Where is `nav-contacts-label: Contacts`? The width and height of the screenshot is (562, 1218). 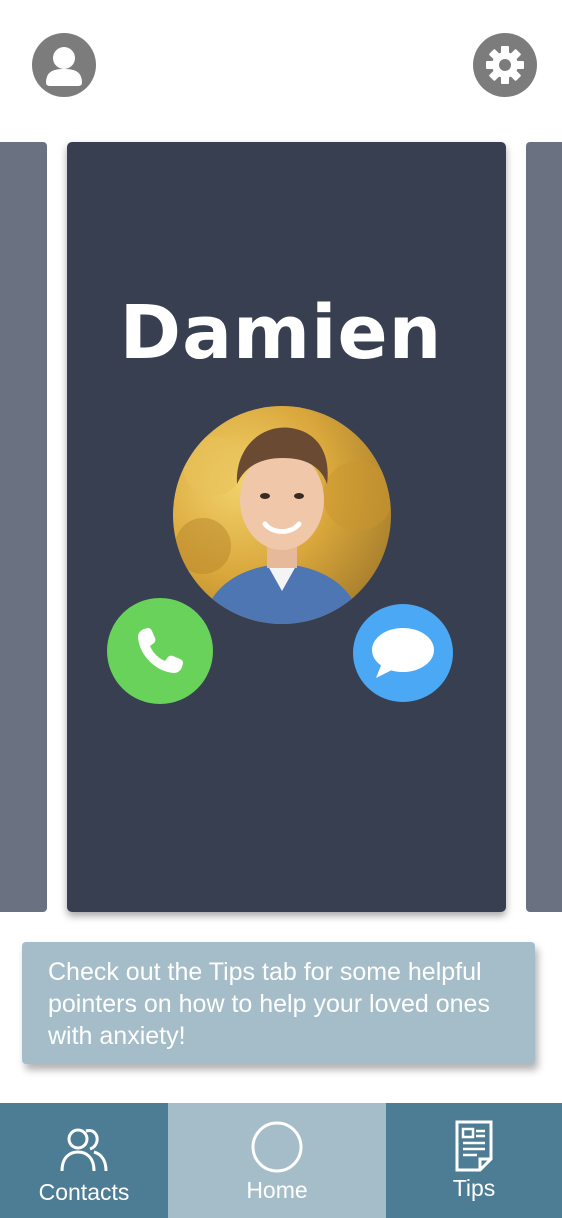
nav-contacts-label: Contacts is located at coordinates (84, 1192).